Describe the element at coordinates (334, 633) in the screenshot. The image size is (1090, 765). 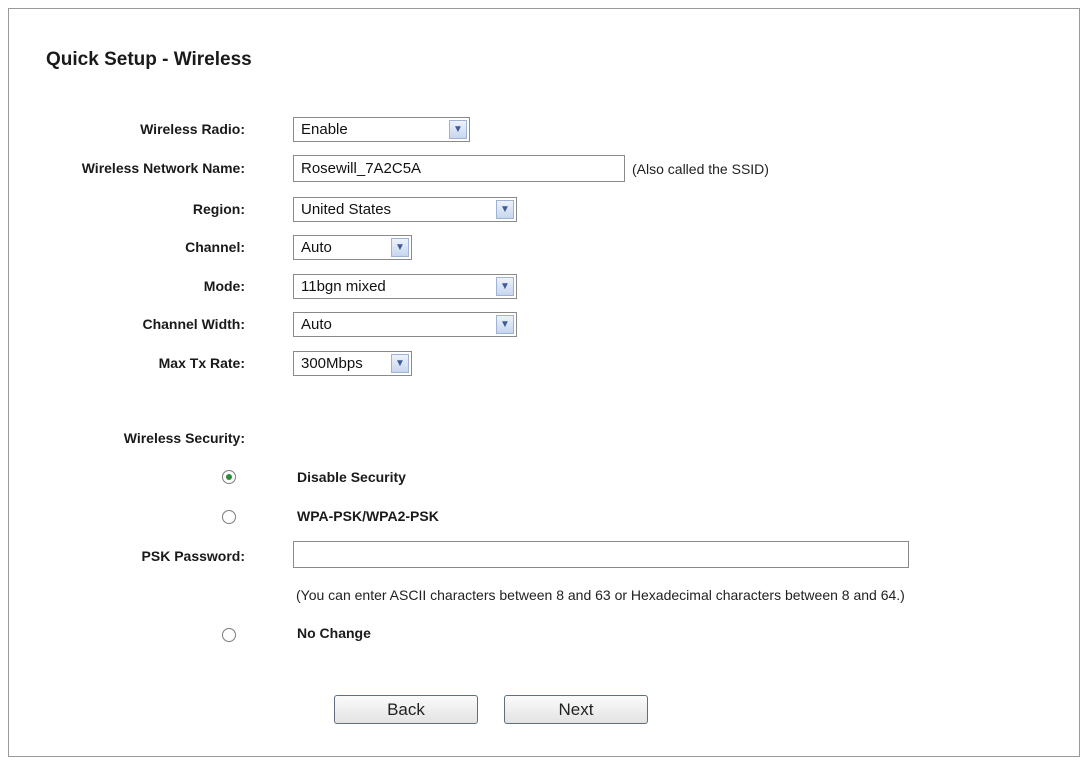
I see `radio-no-change-label: No Change` at that location.